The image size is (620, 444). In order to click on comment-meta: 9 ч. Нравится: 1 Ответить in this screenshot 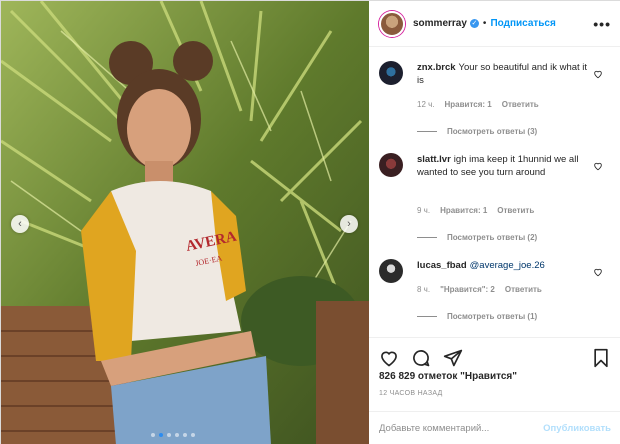, I will do `click(475, 210)`.